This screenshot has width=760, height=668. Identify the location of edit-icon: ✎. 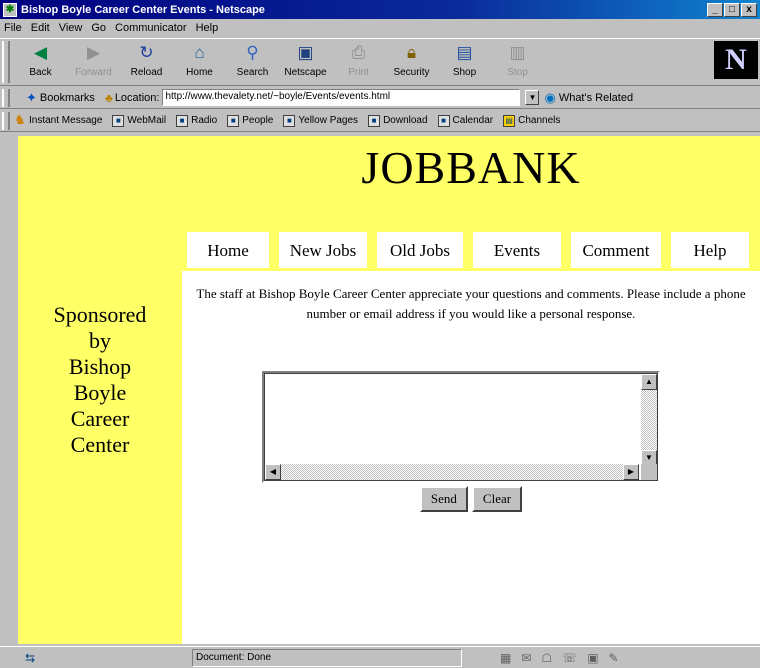
(614, 658).